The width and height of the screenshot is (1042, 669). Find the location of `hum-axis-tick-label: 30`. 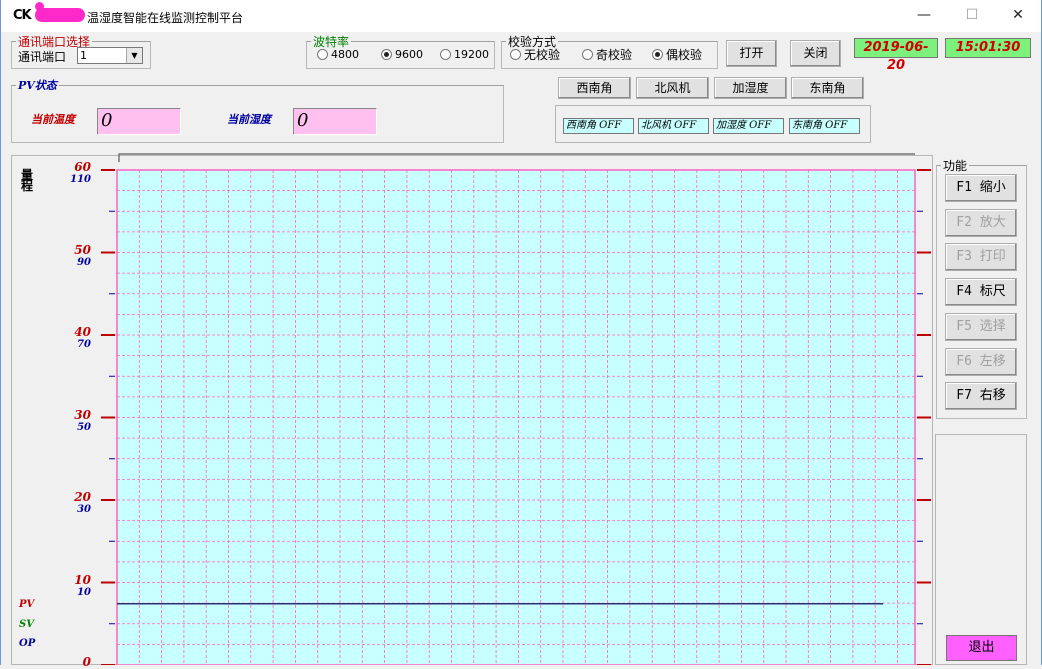

hum-axis-tick-label: 30 is located at coordinates (84, 509).